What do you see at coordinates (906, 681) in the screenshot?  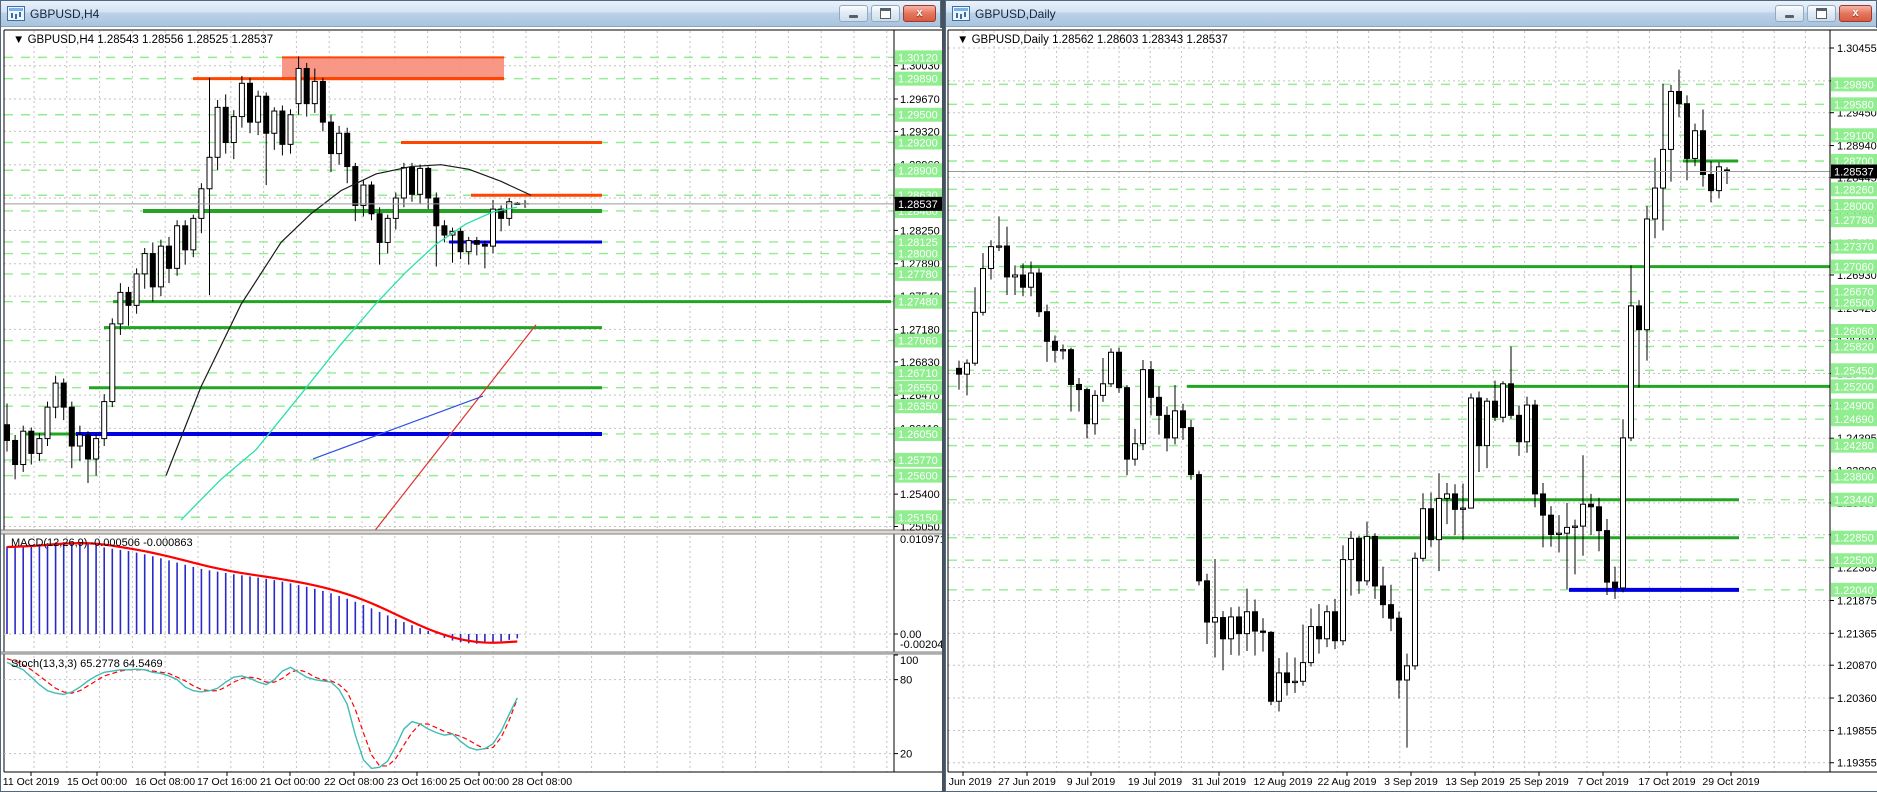 I see `stoch-scale-label: 80` at bounding box center [906, 681].